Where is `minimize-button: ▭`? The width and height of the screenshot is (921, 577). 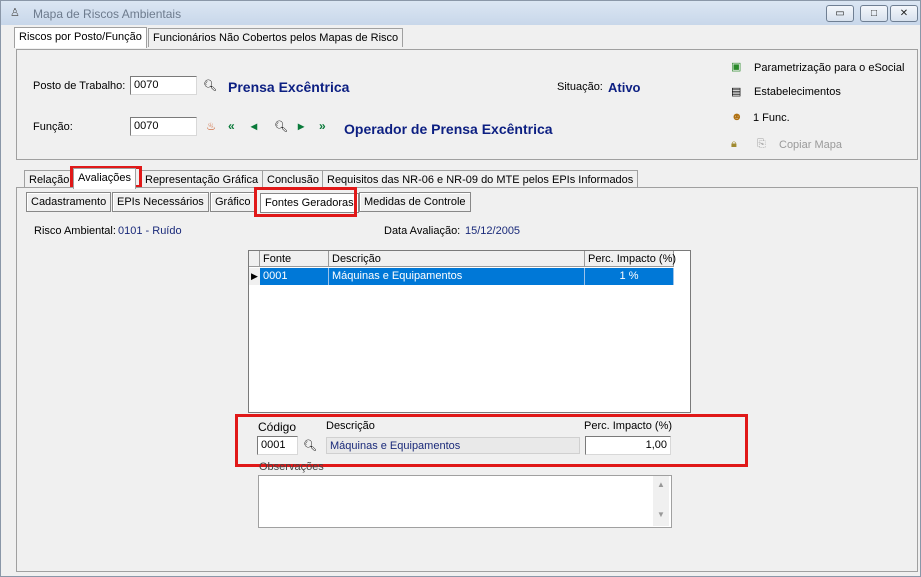
minimize-button: ▭ is located at coordinates (840, 13).